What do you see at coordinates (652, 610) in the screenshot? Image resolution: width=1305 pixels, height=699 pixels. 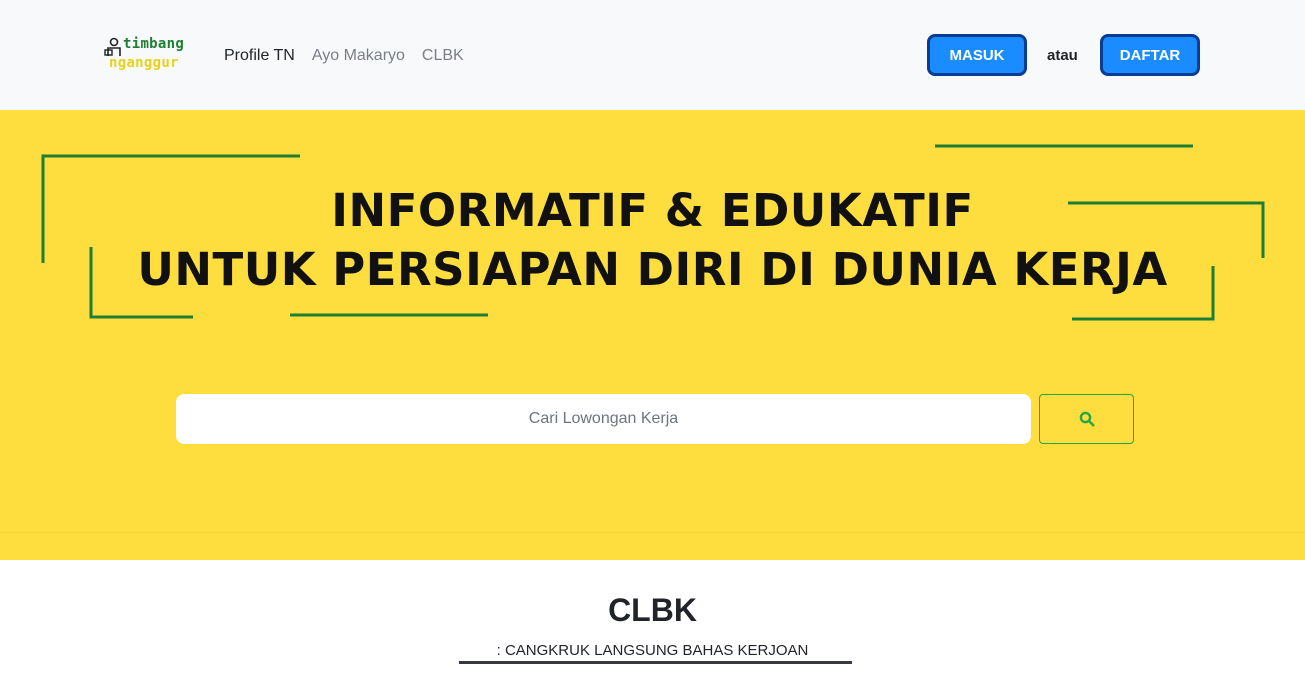 I see `section-title: CLBK` at bounding box center [652, 610].